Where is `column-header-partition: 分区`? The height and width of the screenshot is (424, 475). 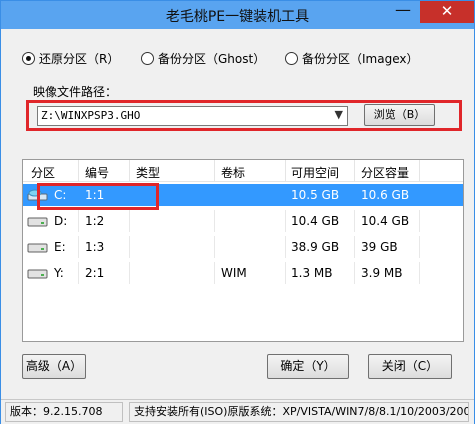
column-header-partition: 分区 is located at coordinates (43, 172).